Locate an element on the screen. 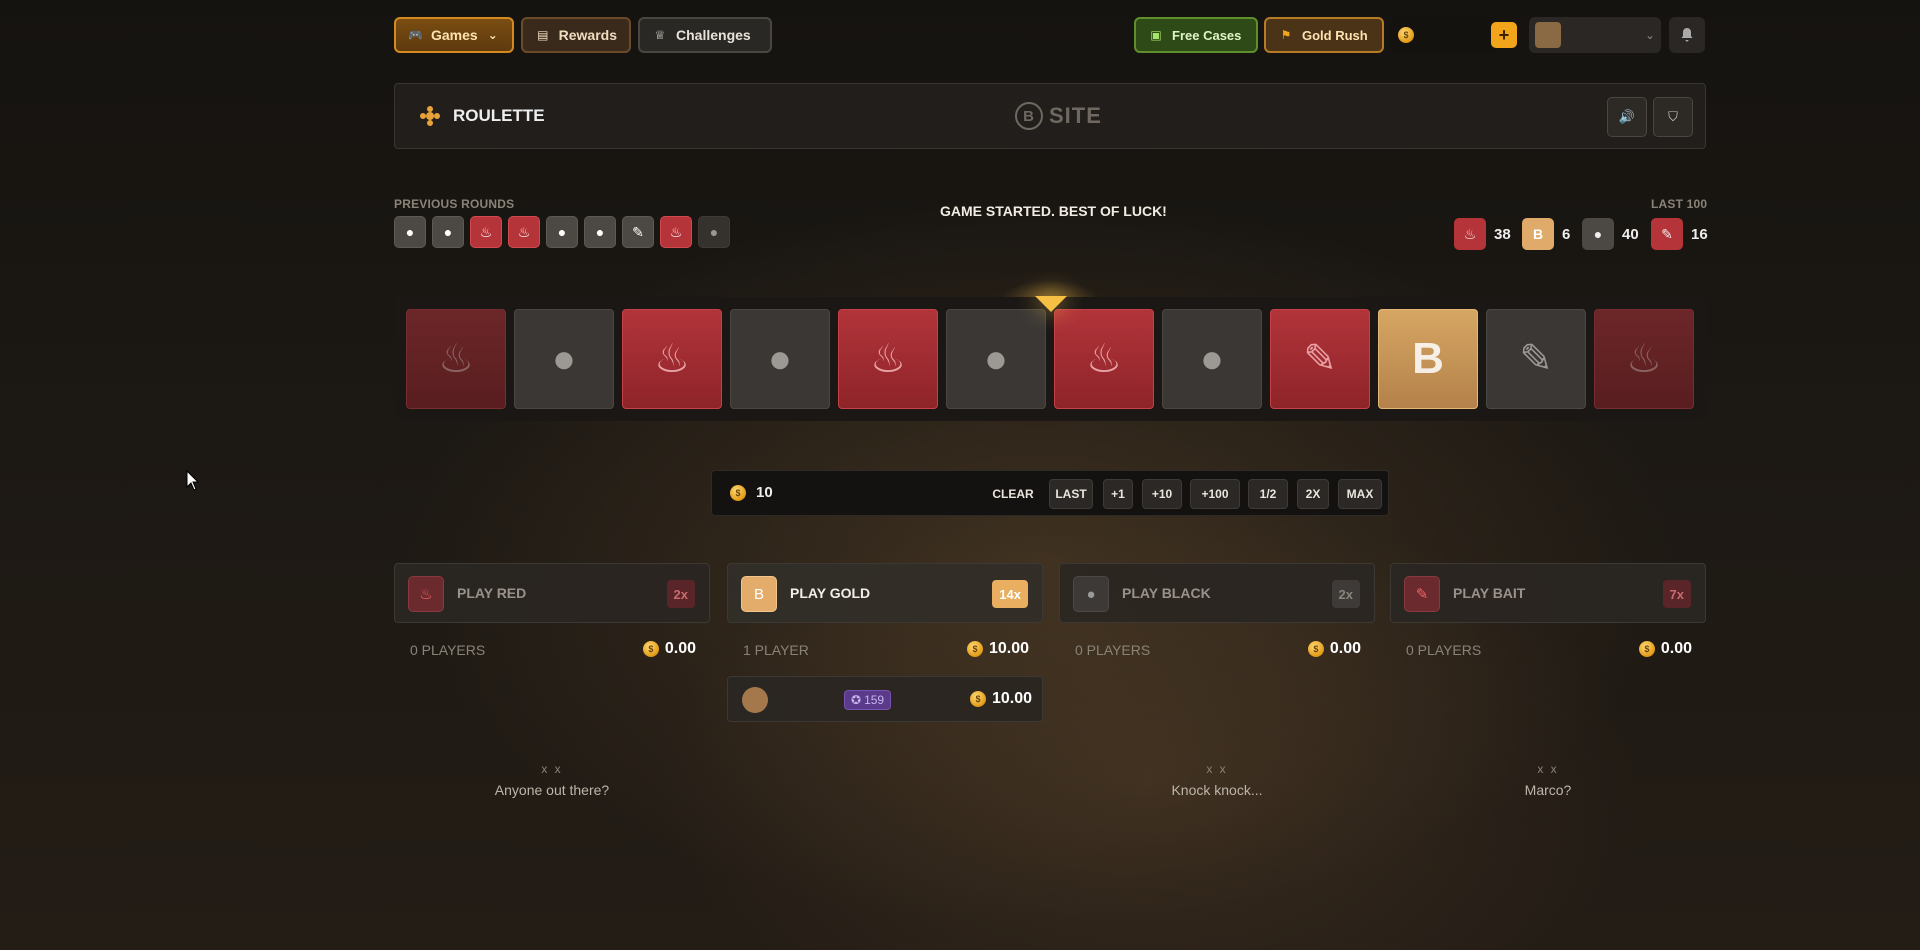 The height and width of the screenshot is (950, 1920). plus10-button: +10 is located at coordinates (1162, 494).